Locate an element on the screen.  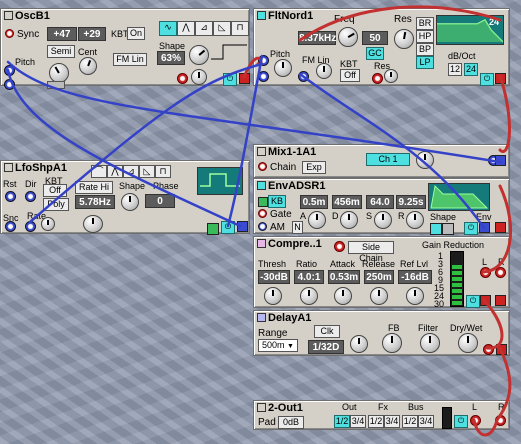
side-chain-button: Side Chain is located at coordinates (371, 252).